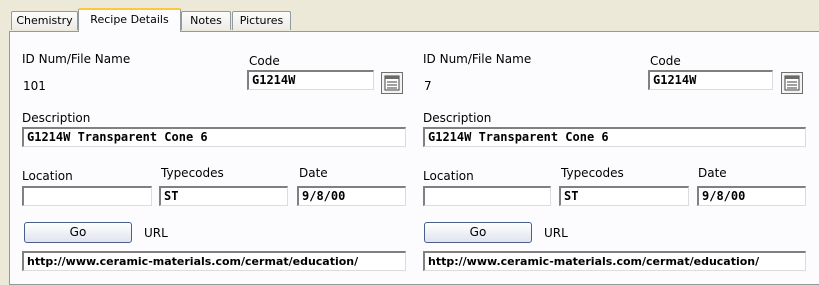  I want to click on tab-notes: Notes, so click(206, 20).